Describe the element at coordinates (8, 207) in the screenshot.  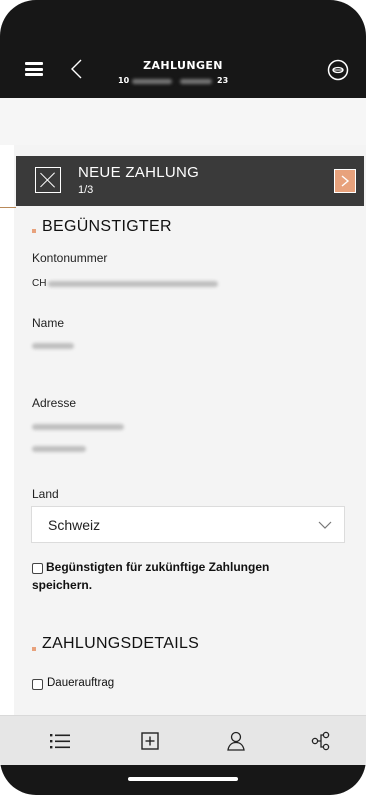
I see `pointer-line` at that location.